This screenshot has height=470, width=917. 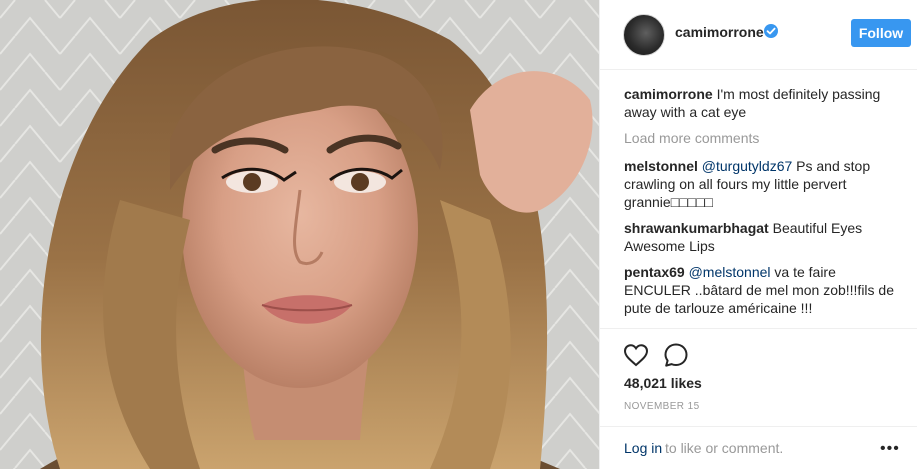 What do you see at coordinates (724, 448) in the screenshot?
I see `login-prompt-text: to like or comment.` at bounding box center [724, 448].